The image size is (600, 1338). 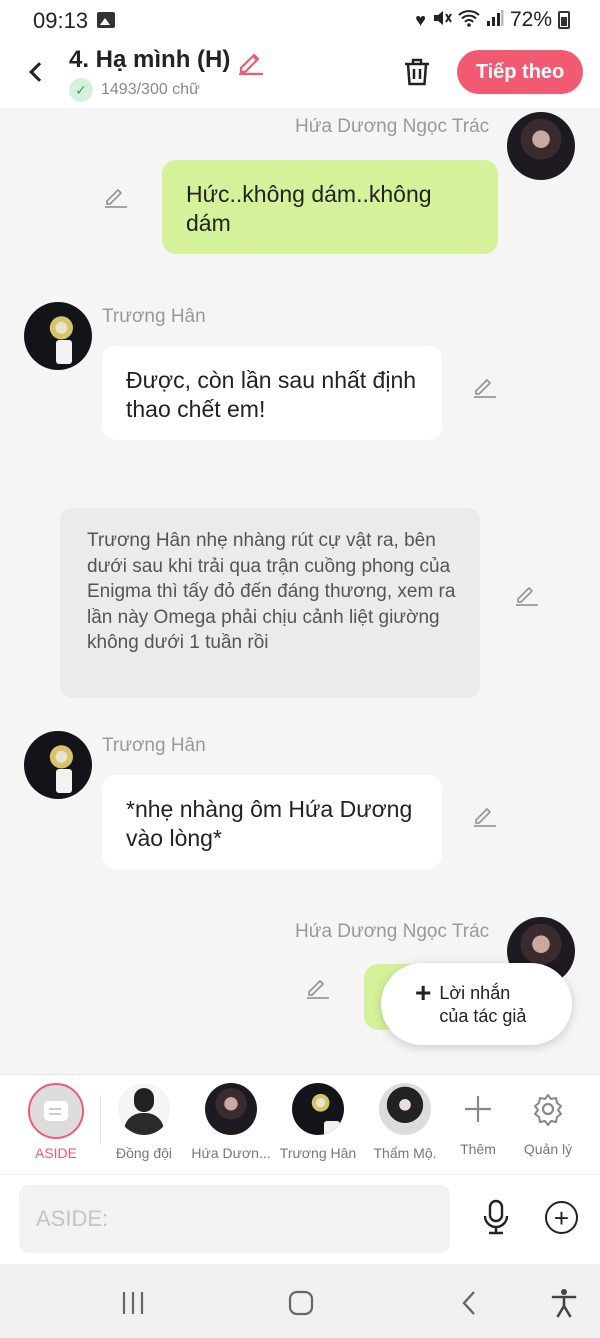 I want to click on user-message-bubble: Hức..không dám..không dám, so click(x=330, y=207).